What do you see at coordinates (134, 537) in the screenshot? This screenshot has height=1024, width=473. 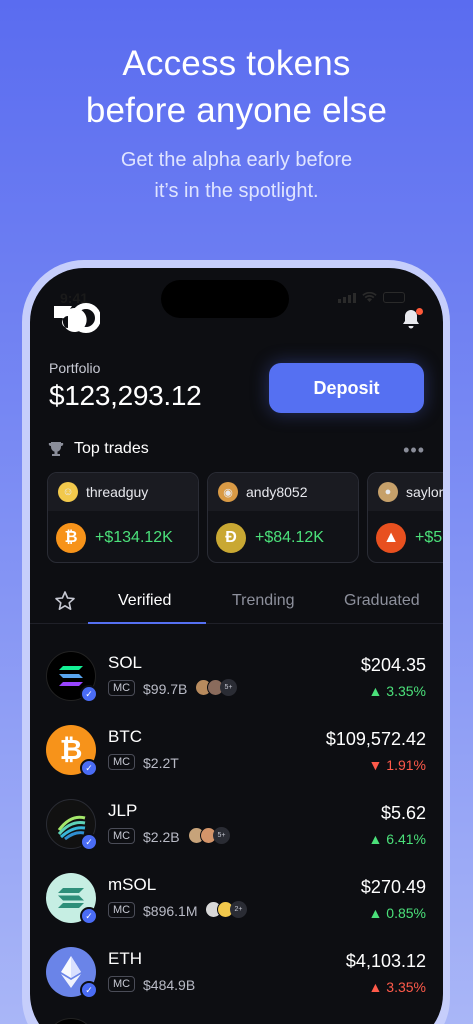 I see `trade-gain: +$134.12K` at bounding box center [134, 537].